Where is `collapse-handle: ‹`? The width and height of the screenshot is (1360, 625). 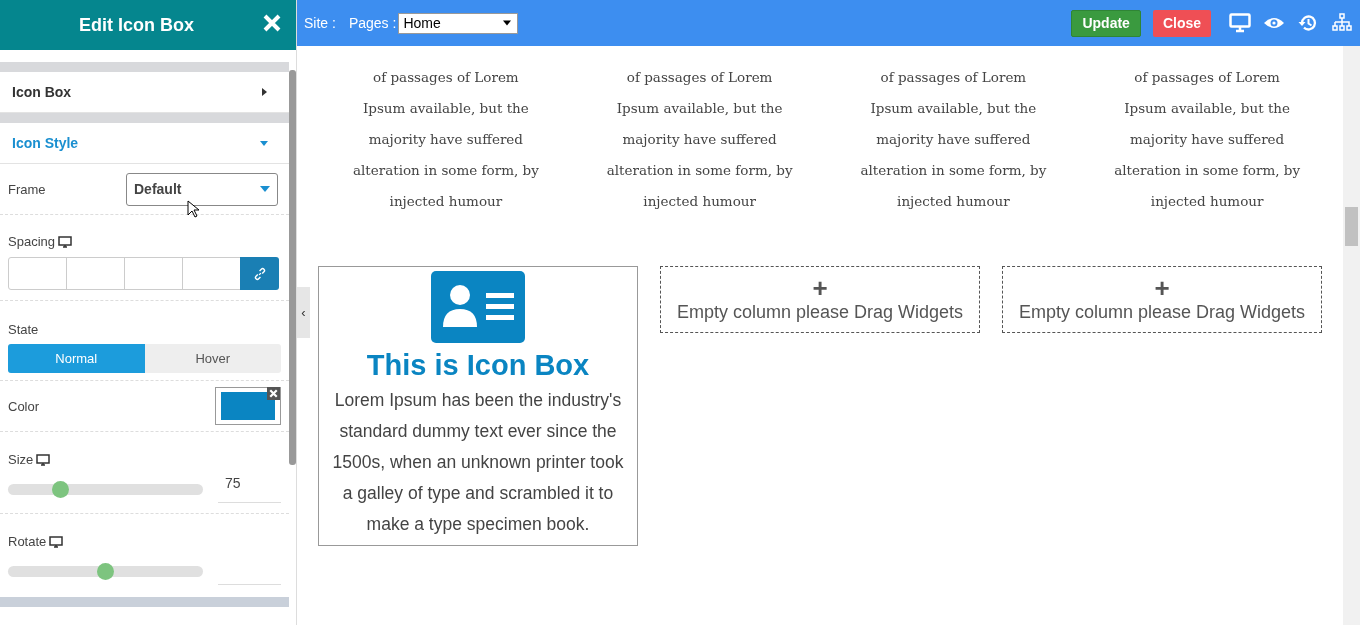 collapse-handle: ‹ is located at coordinates (303, 312).